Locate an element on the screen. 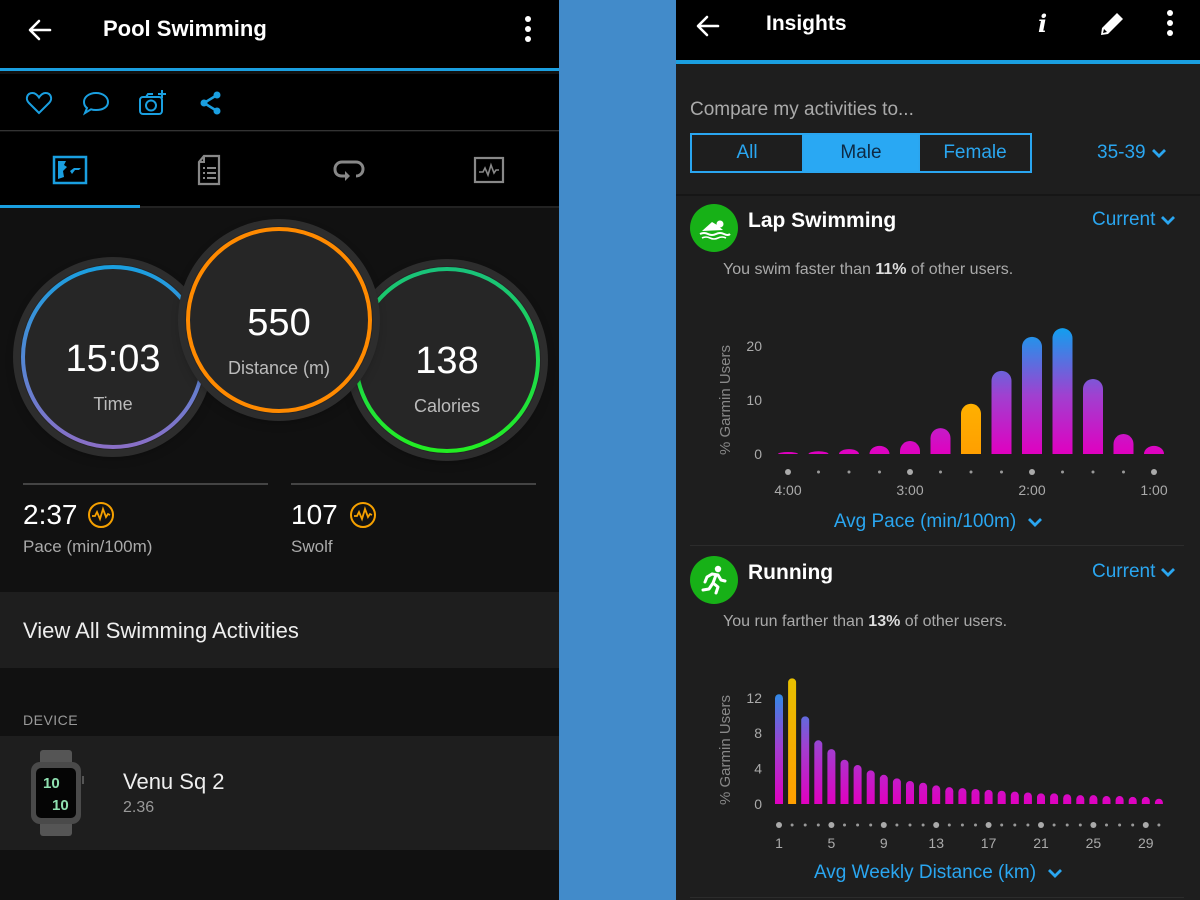  x-tick-label: 17 is located at coordinates (989, 843).